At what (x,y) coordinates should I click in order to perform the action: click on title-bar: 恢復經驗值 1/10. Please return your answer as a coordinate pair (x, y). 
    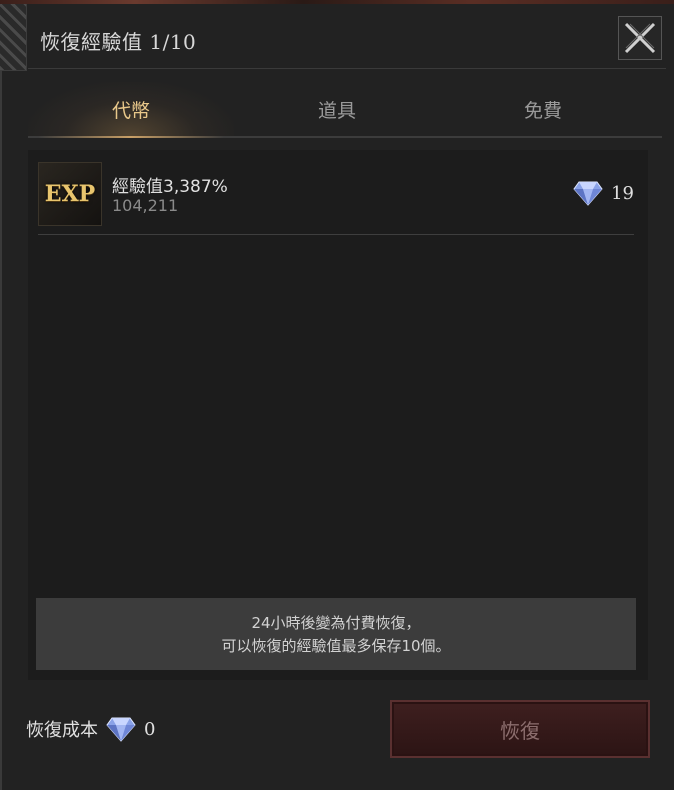
    Looking at the image, I should click on (347, 38).